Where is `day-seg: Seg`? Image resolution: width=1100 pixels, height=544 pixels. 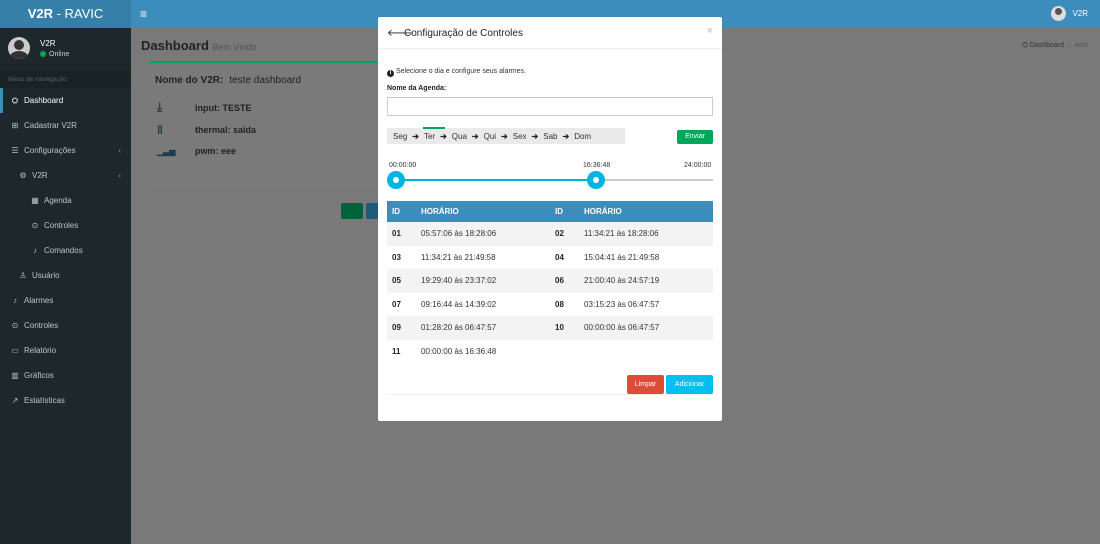
day-seg: Seg is located at coordinates (400, 136).